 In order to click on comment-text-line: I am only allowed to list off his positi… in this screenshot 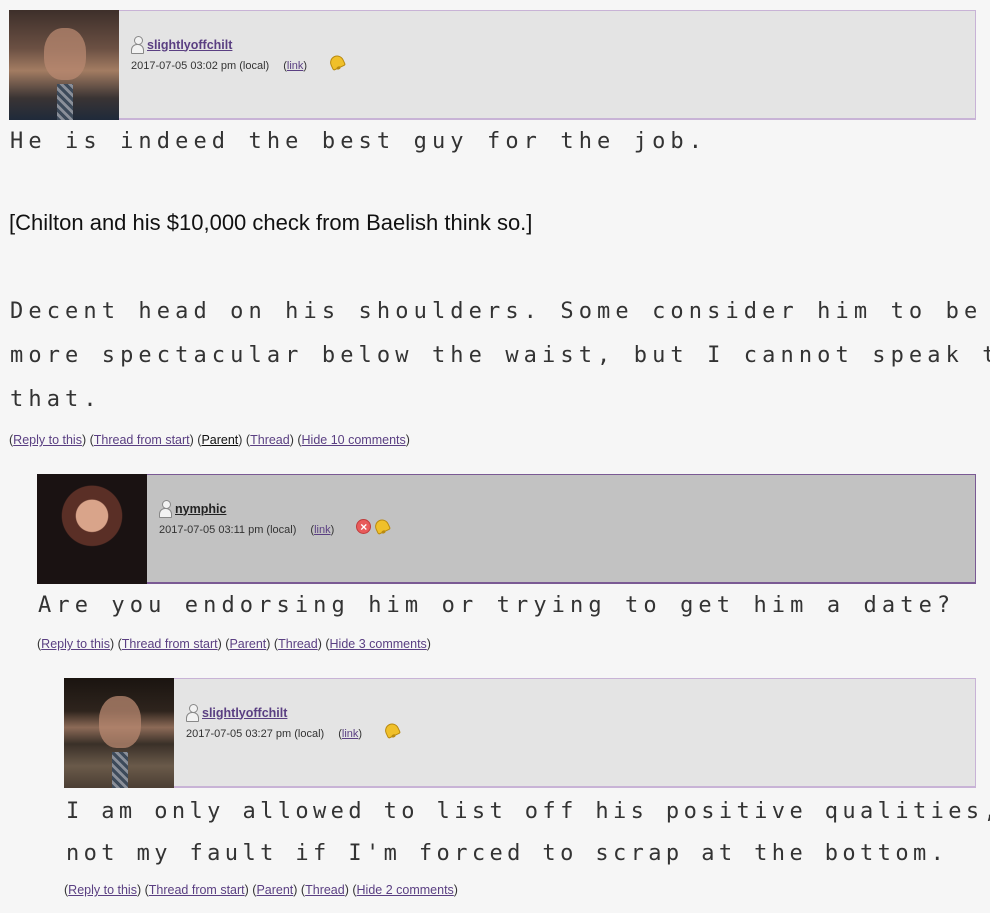, I will do `click(528, 811)`.